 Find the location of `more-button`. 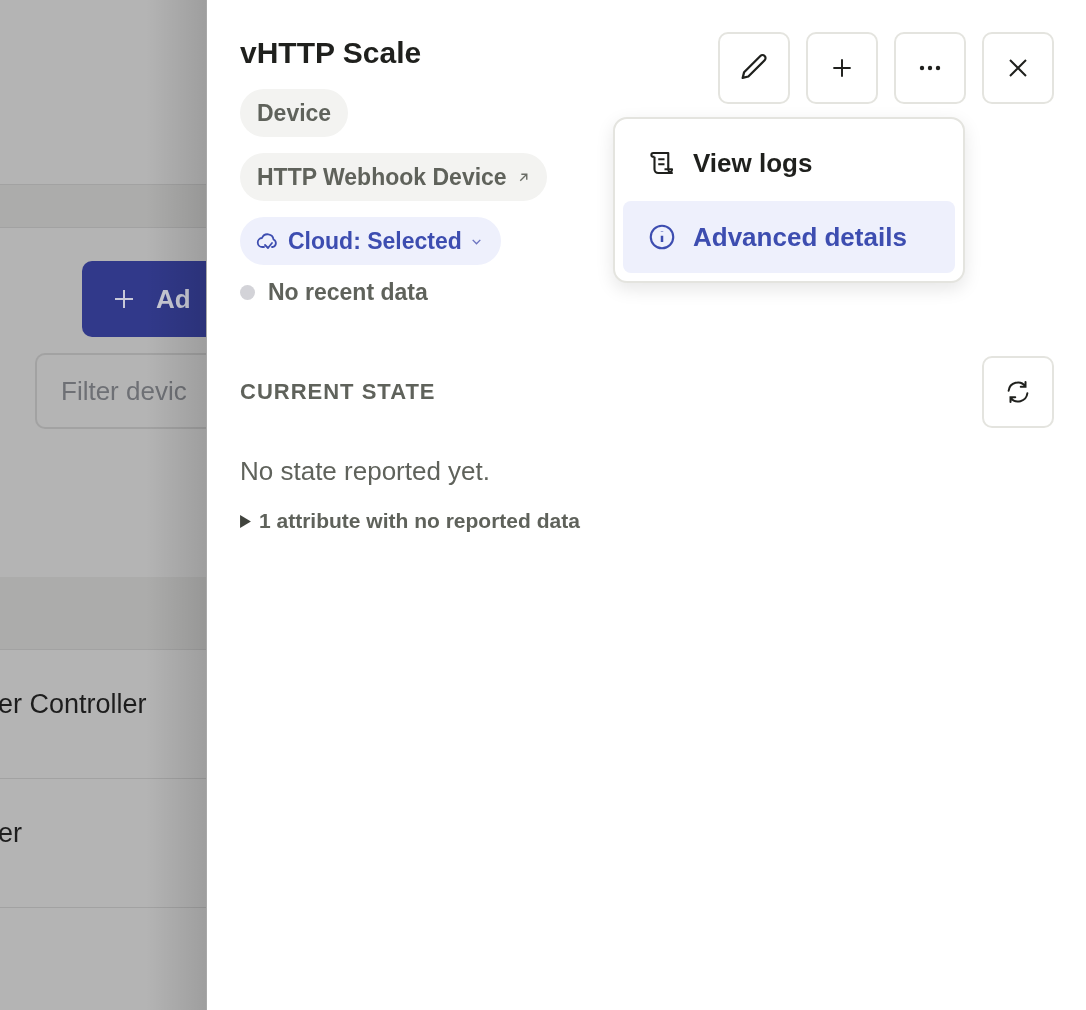

more-button is located at coordinates (930, 68).